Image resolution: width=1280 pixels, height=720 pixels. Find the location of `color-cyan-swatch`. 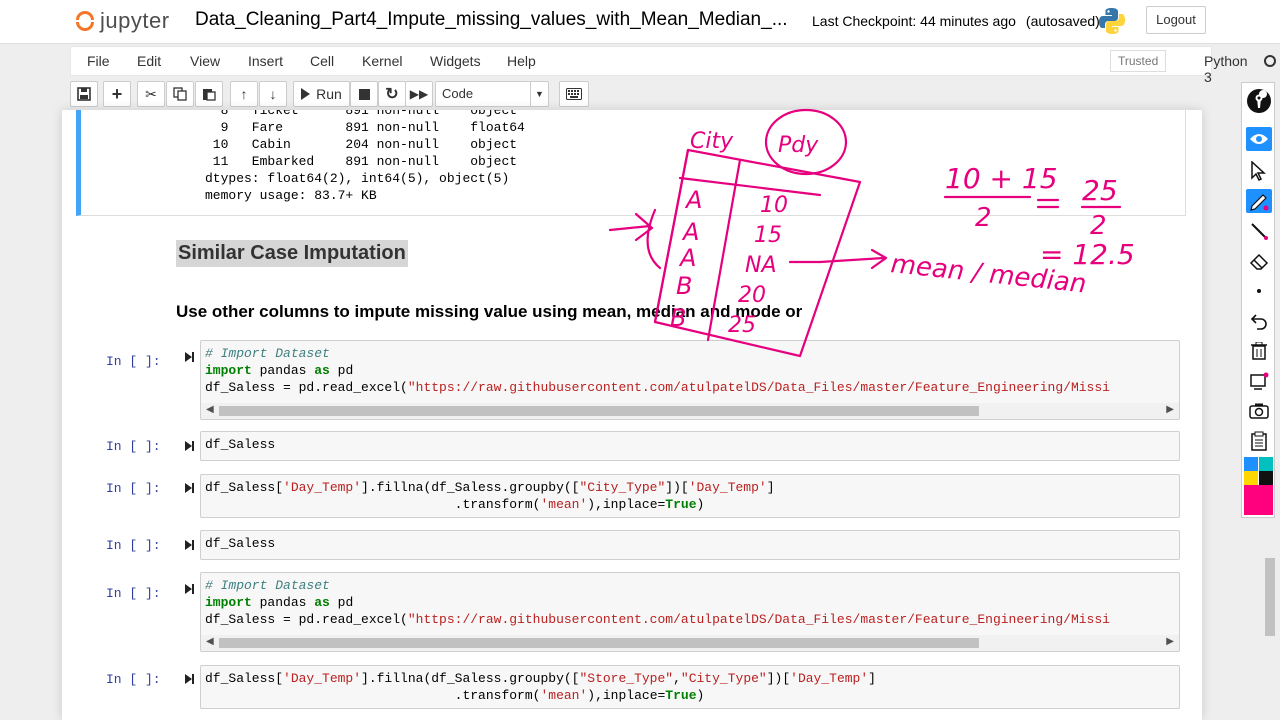

color-cyan-swatch is located at coordinates (1266, 464).